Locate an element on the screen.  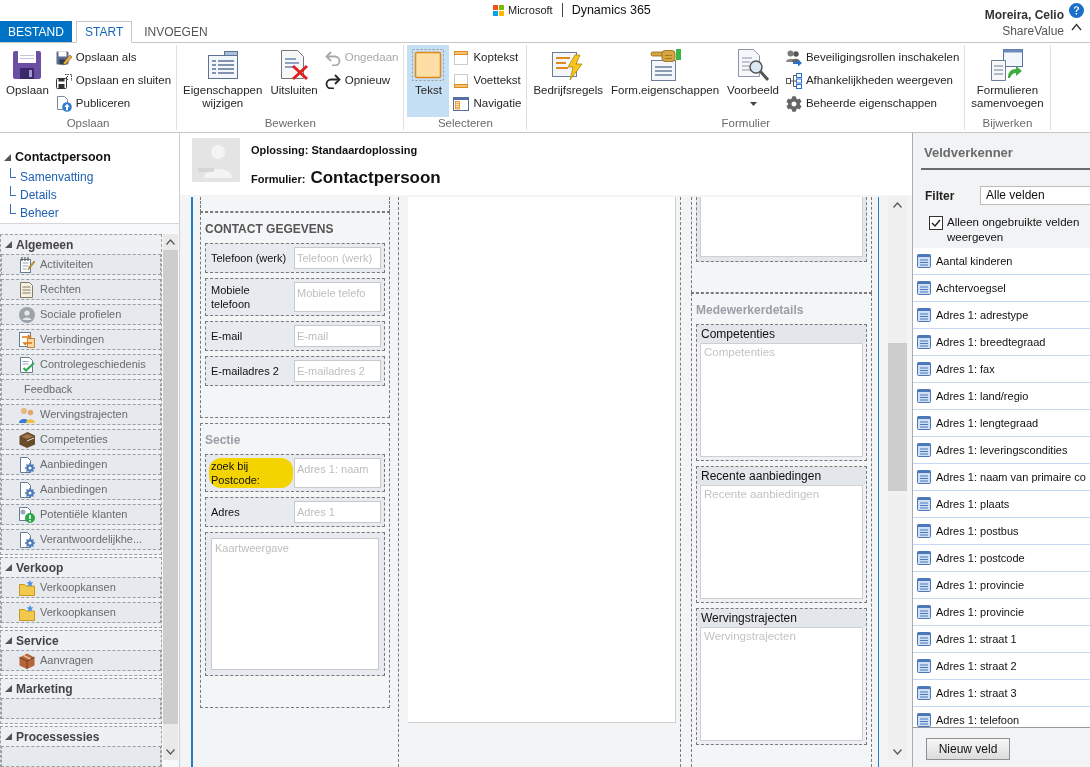
checkbox is located at coordinates (936, 223).